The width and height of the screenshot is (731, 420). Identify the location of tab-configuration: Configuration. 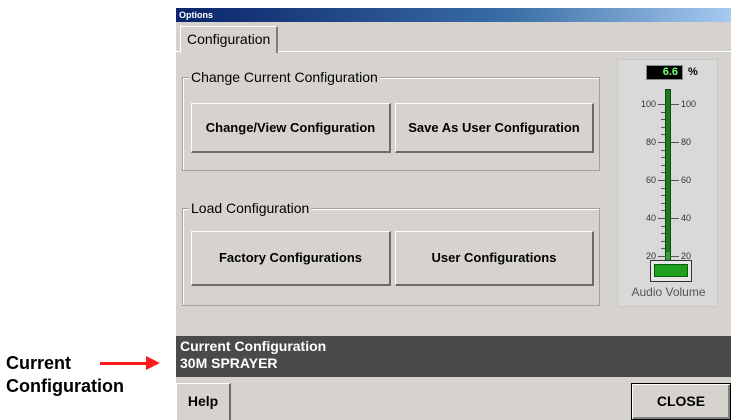
(229, 39).